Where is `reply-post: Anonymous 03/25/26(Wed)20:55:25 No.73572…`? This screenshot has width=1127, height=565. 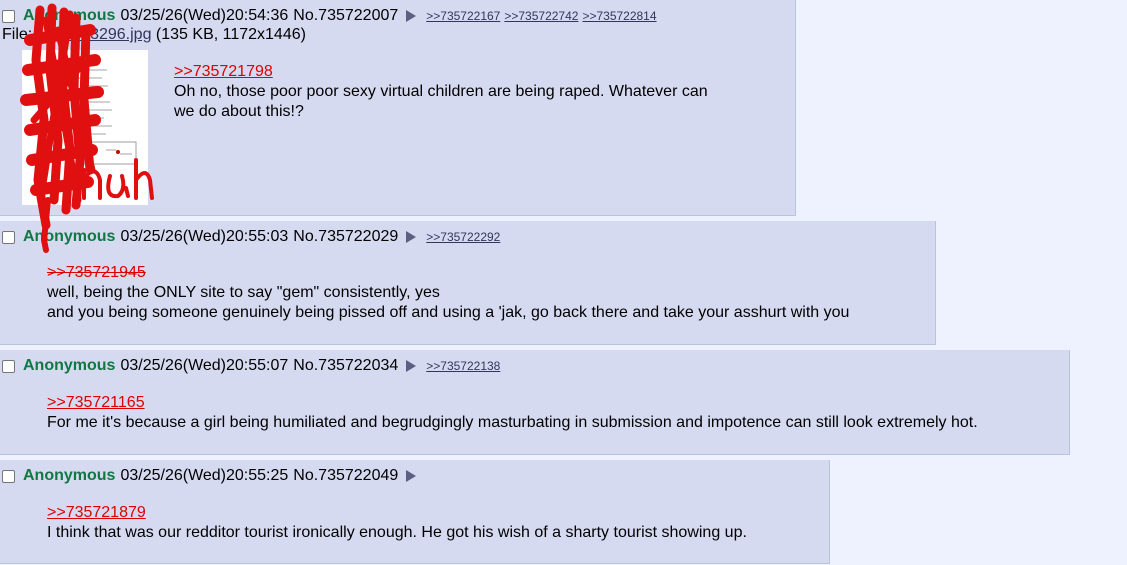
reply-post: Anonymous 03/25/26(Wed)20:55:25 No.73572… is located at coordinates (415, 512).